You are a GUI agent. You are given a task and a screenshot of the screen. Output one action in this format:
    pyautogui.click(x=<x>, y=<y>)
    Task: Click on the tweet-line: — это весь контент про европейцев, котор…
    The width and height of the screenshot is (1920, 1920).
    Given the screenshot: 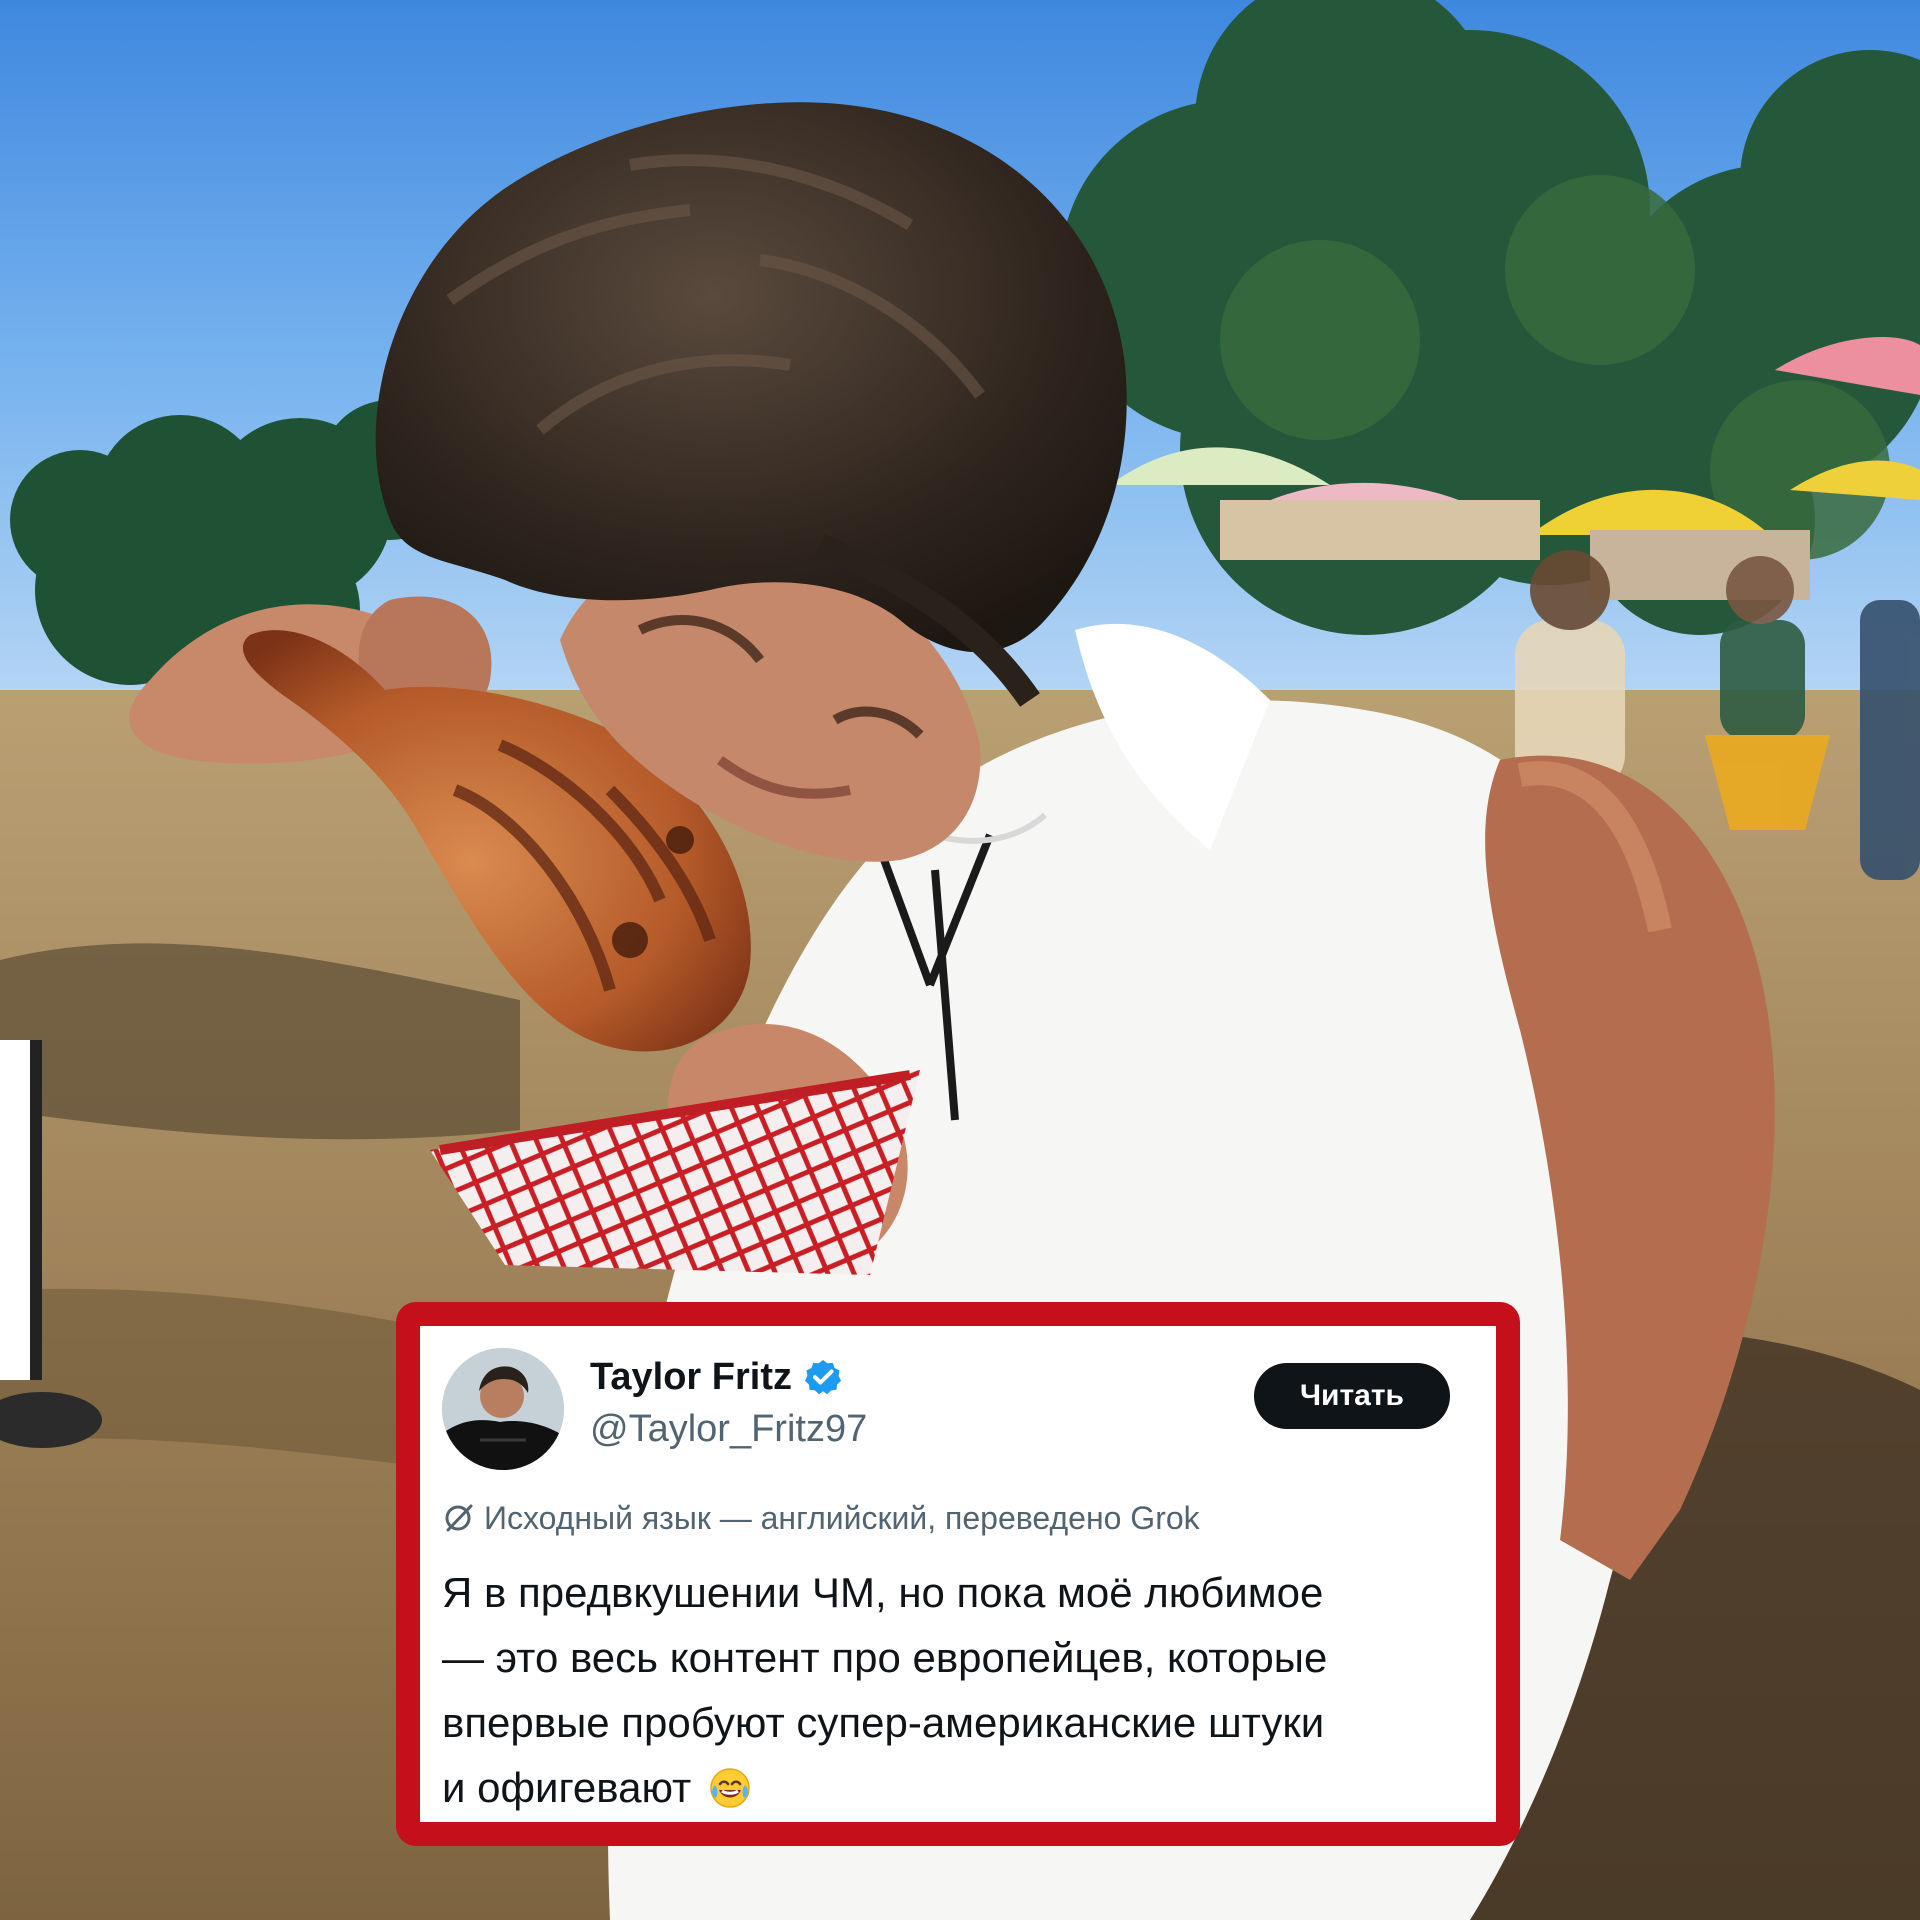 What is the action you would take?
    pyautogui.click(x=885, y=1657)
    